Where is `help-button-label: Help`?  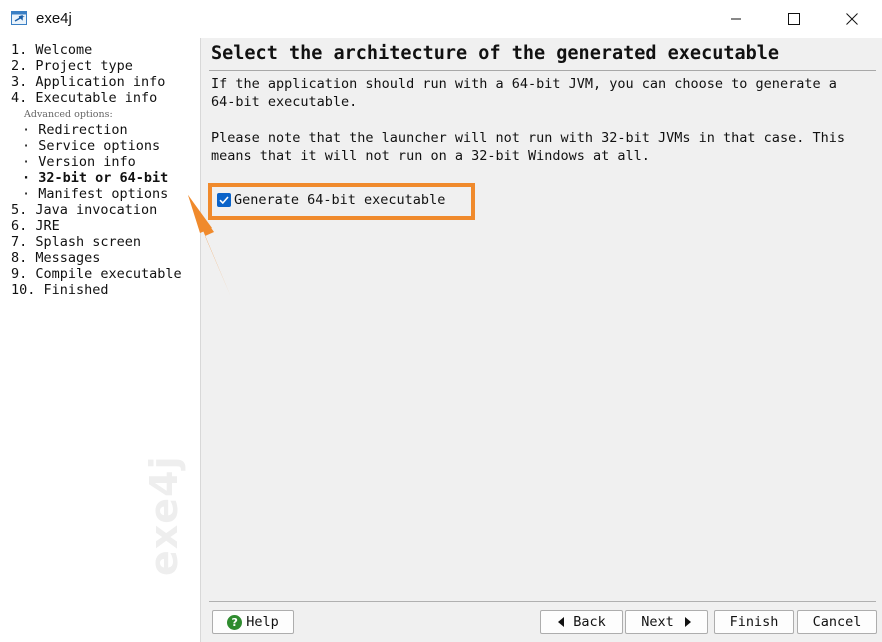 help-button-label: Help is located at coordinates (262, 622).